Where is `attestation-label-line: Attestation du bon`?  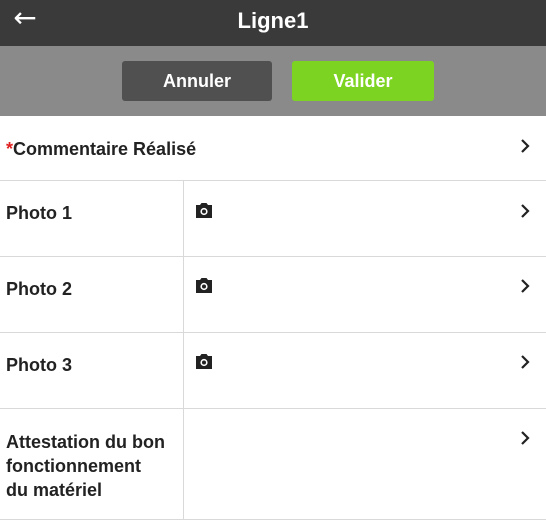
attestation-label-line: Attestation du bon is located at coordinates (85, 442).